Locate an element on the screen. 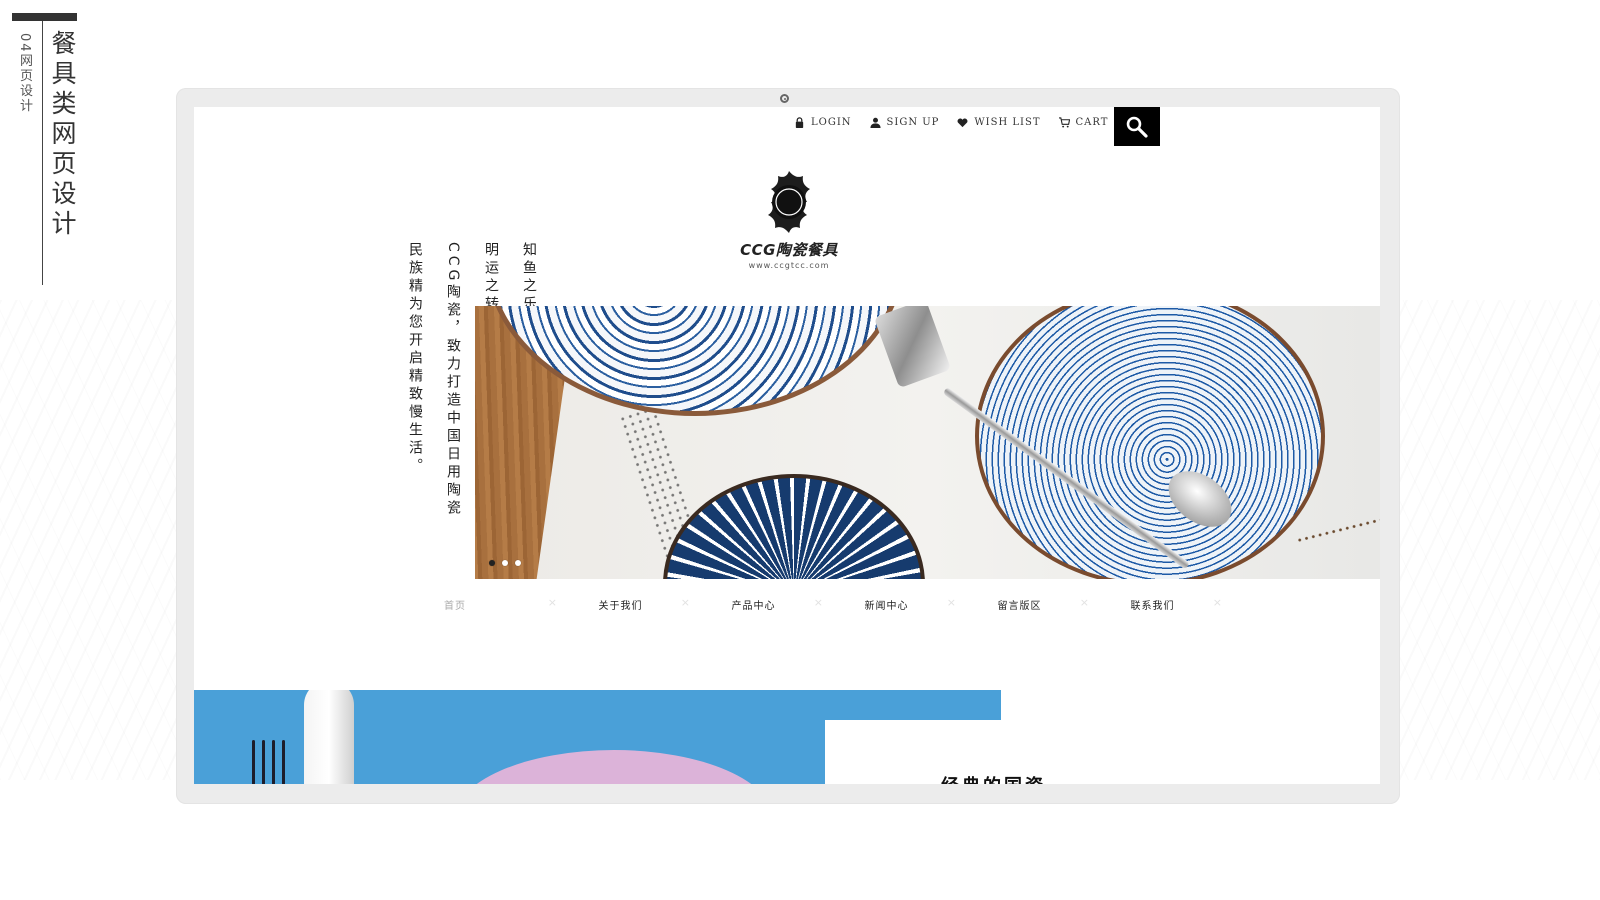  cart-label: CART is located at coordinates (1092, 122).